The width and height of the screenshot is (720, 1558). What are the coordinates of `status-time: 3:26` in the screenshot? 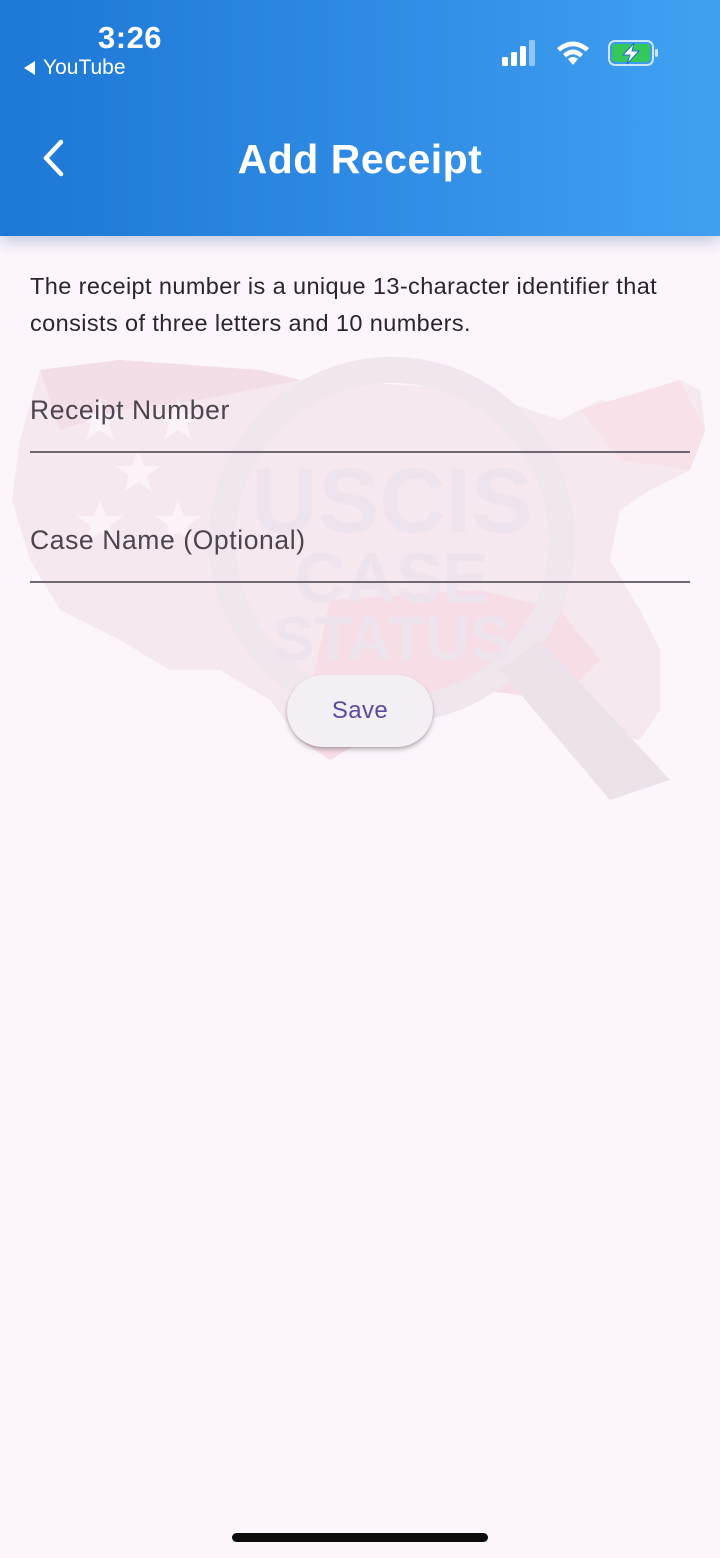 It's located at (130, 37).